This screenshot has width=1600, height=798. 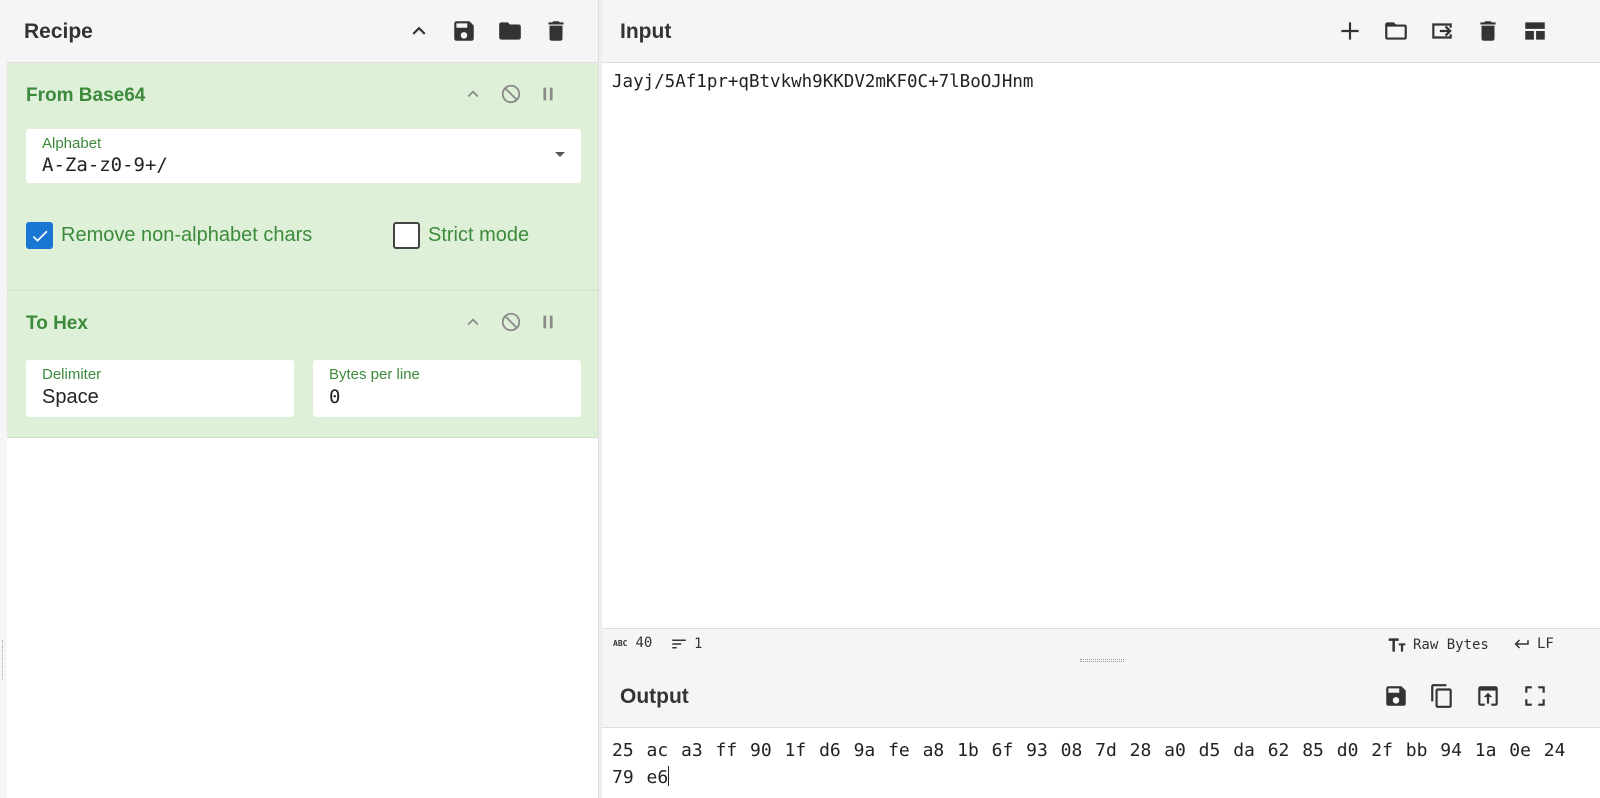 I want to click on alphabet-value: A-Za-z0-9+/, so click(x=105, y=165).